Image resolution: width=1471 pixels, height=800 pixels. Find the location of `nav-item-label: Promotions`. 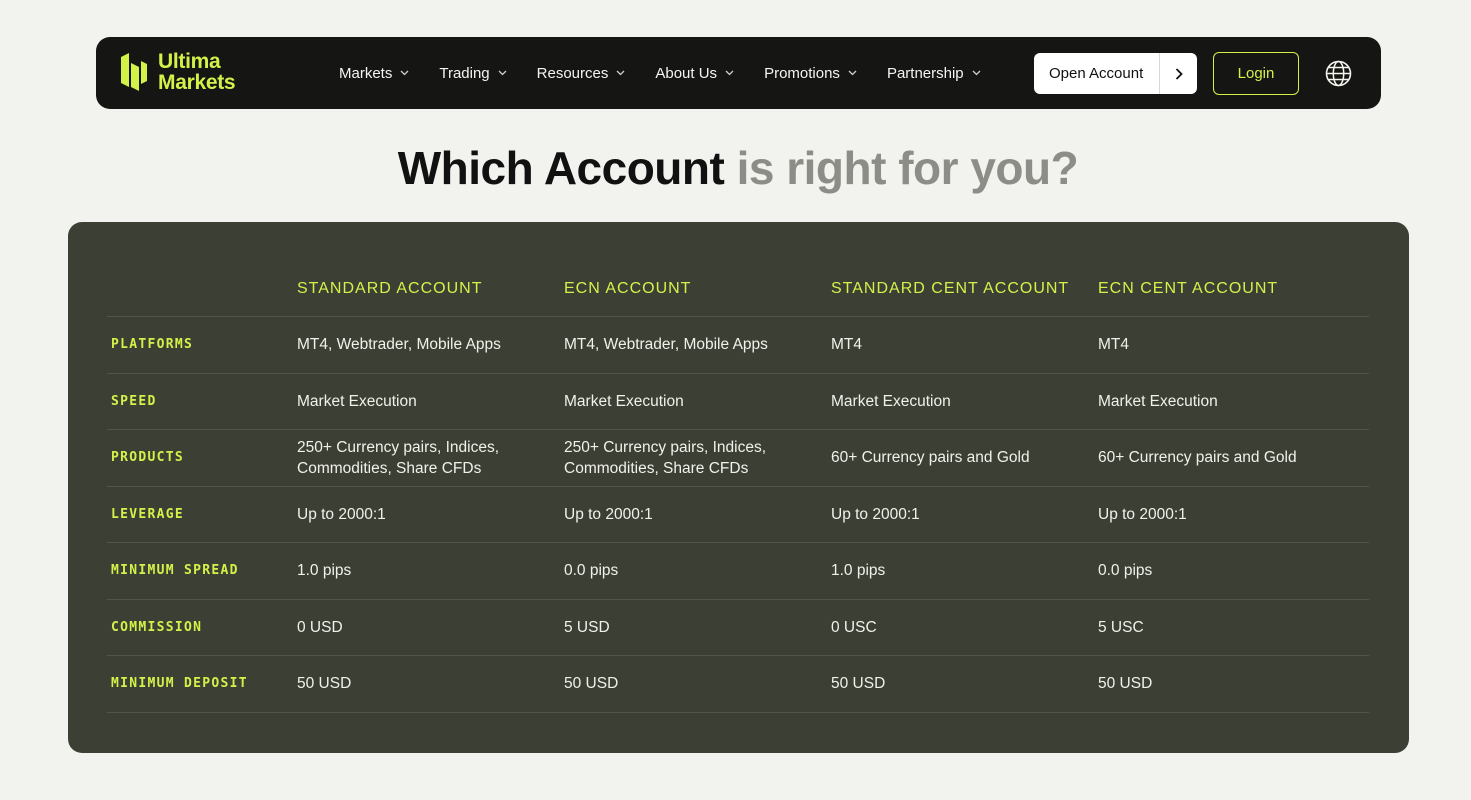

nav-item-label: Promotions is located at coordinates (802, 73).